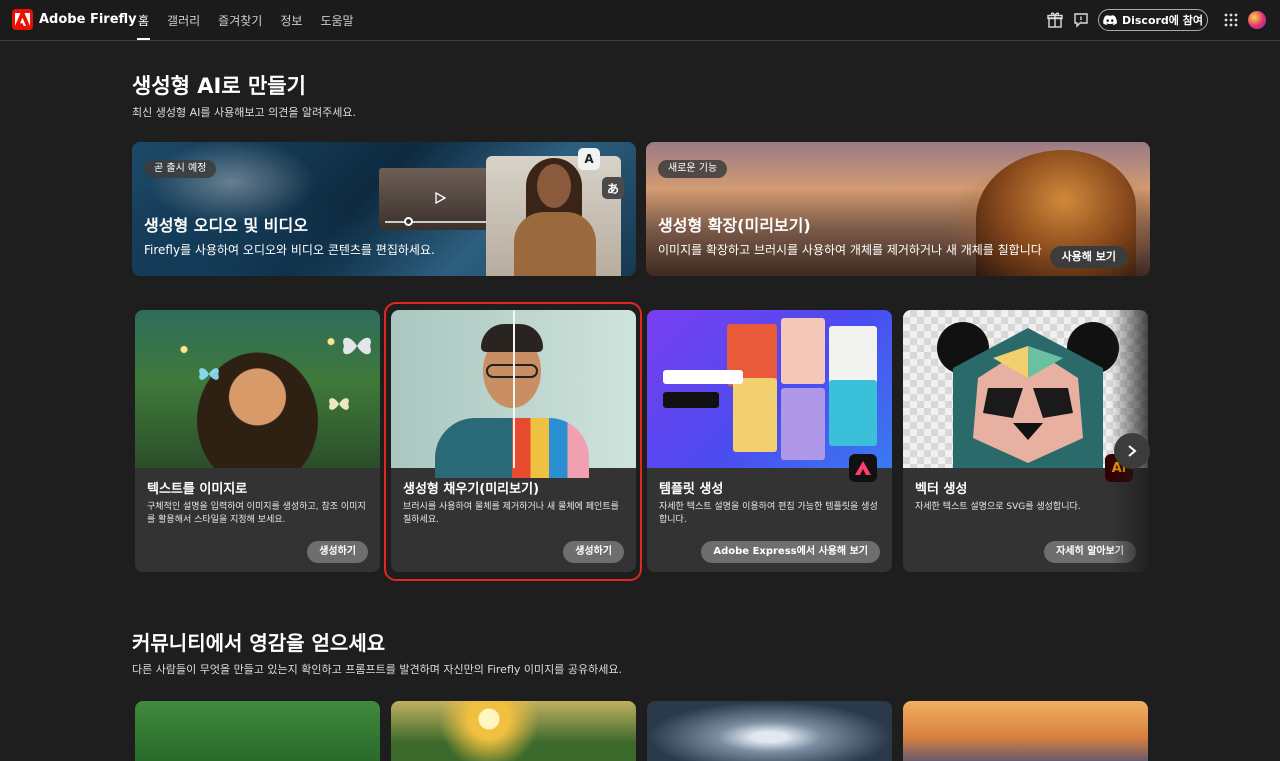  What do you see at coordinates (768, 513) in the screenshot?
I see `card-description: 자세한 텍스트 설명을 이용하여 편집 가능한 템플릿을 생성합니다.` at bounding box center [768, 513].